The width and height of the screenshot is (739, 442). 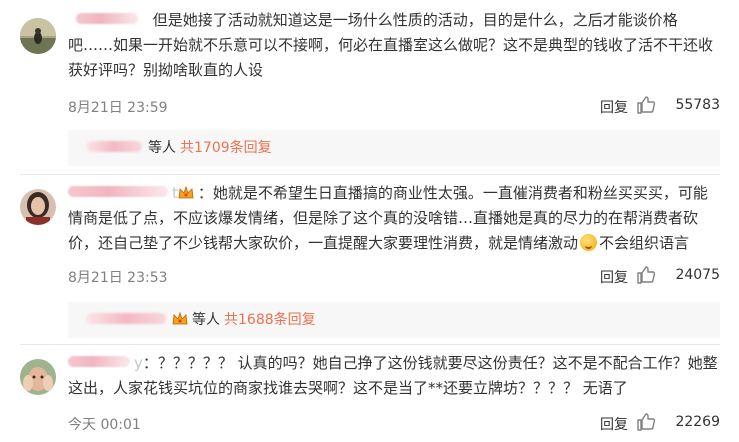 What do you see at coordinates (394, 320) in the screenshot?
I see `subreplies-bar: 等人 共1688条回复` at bounding box center [394, 320].